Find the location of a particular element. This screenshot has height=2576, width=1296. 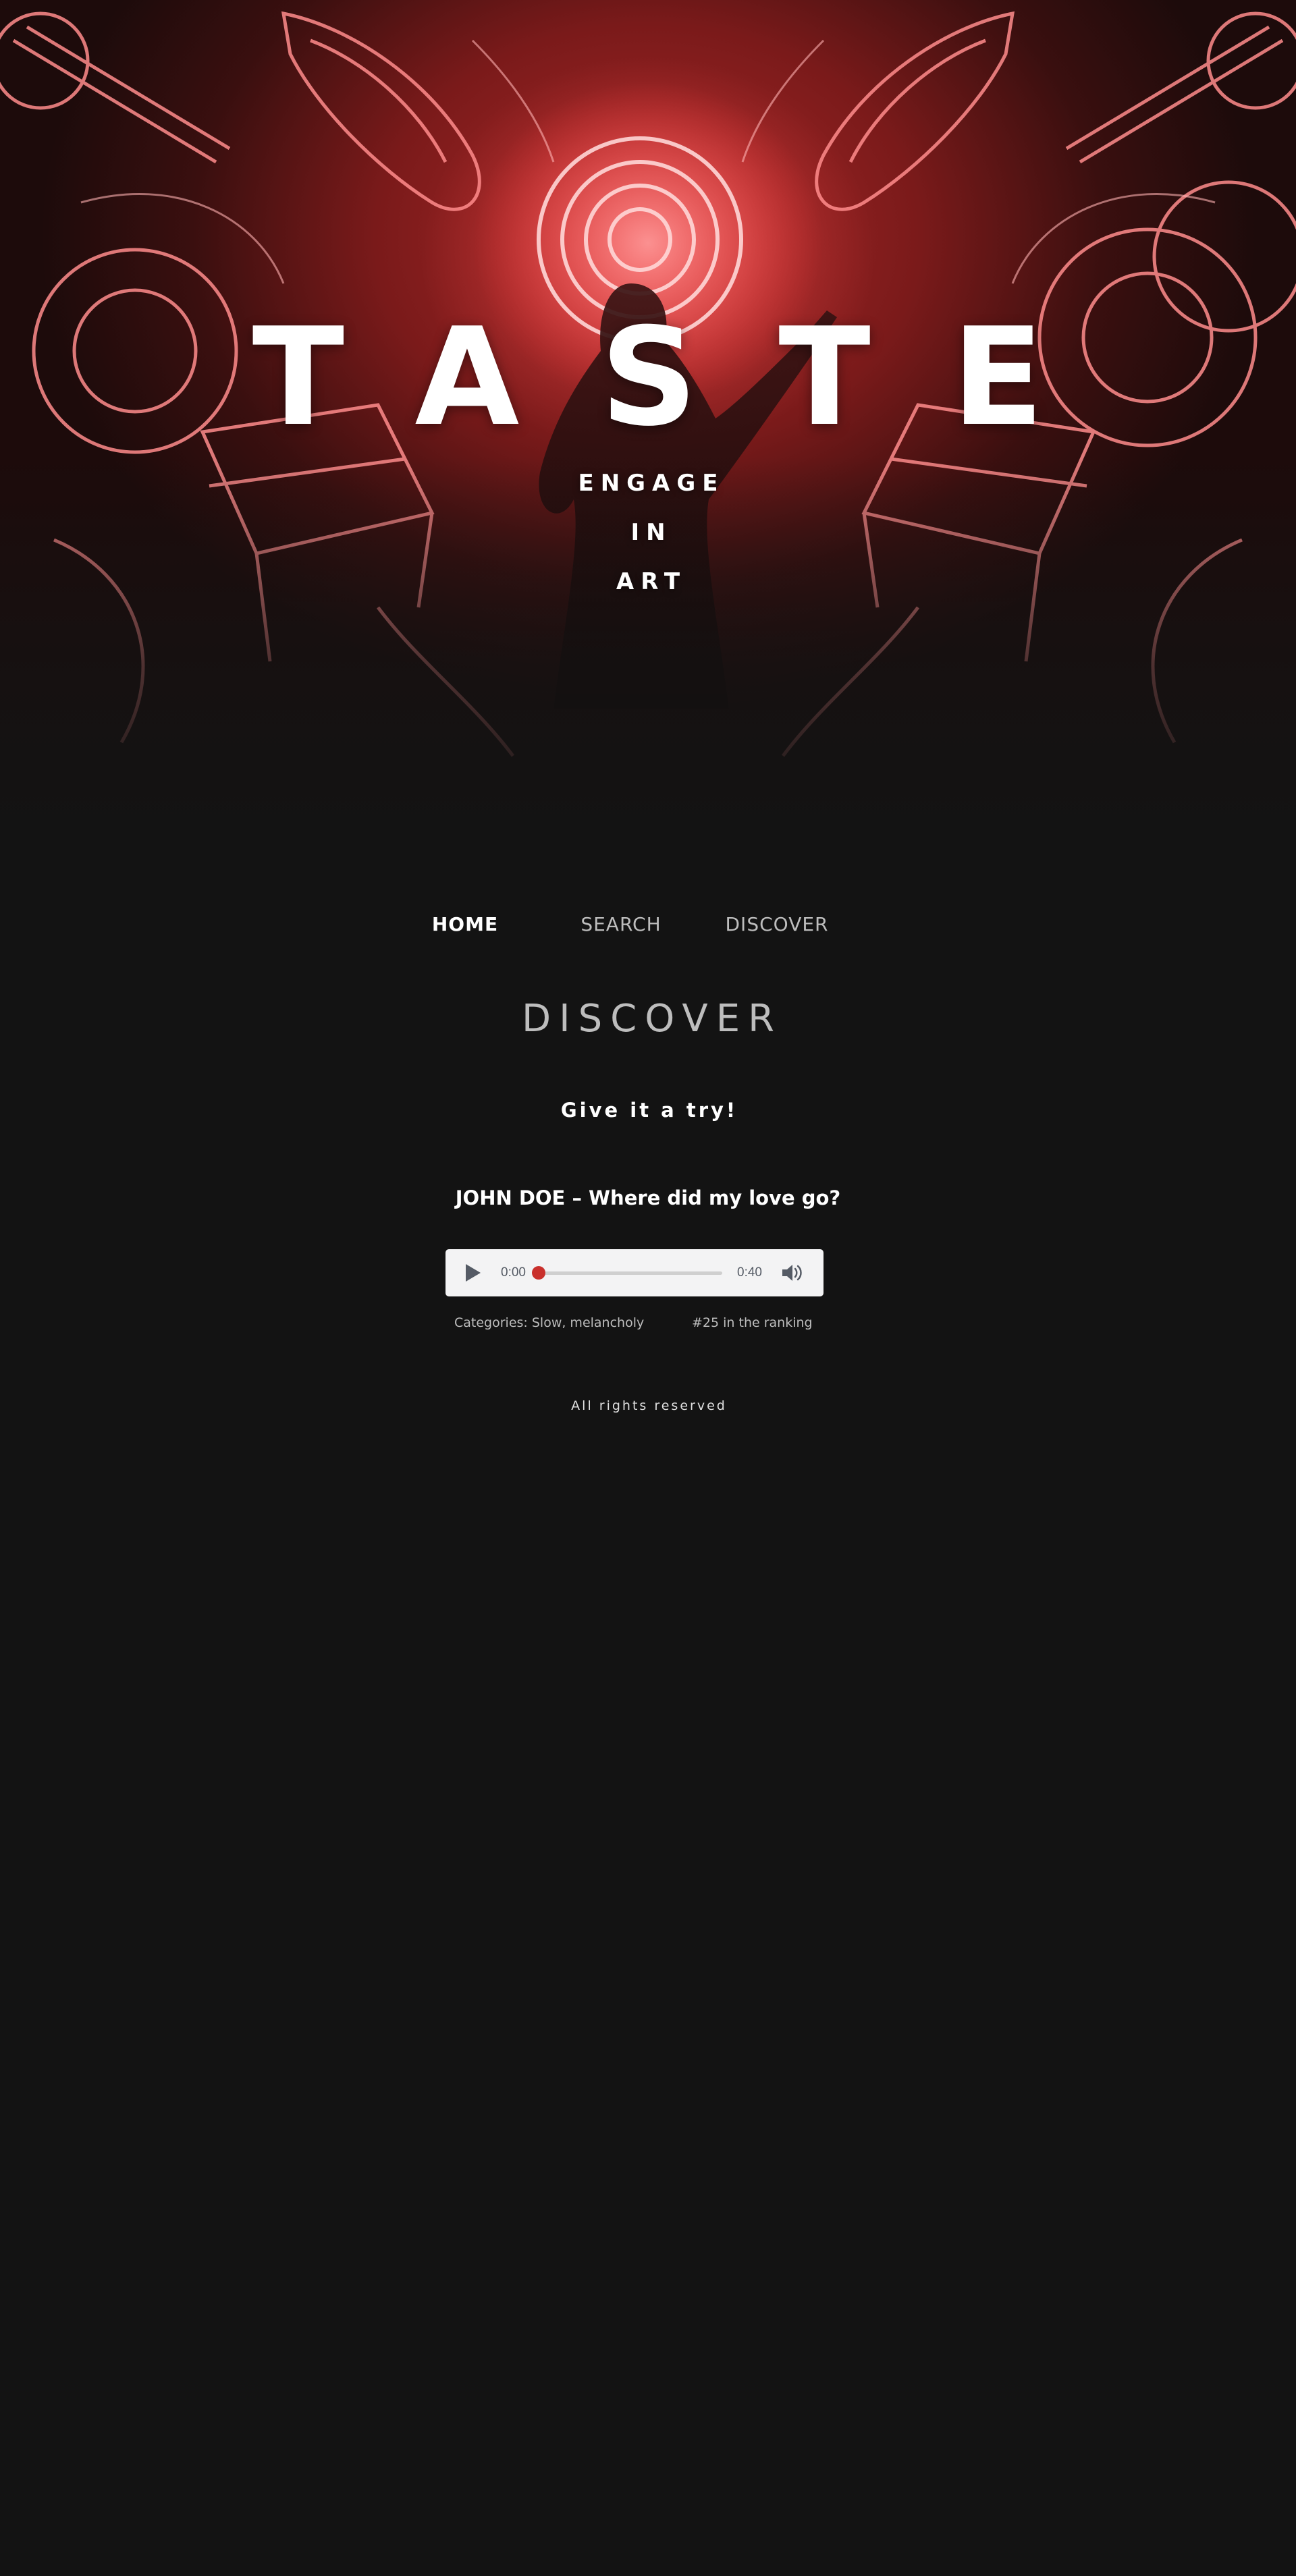

duration-time: 0:40 is located at coordinates (749, 1272).